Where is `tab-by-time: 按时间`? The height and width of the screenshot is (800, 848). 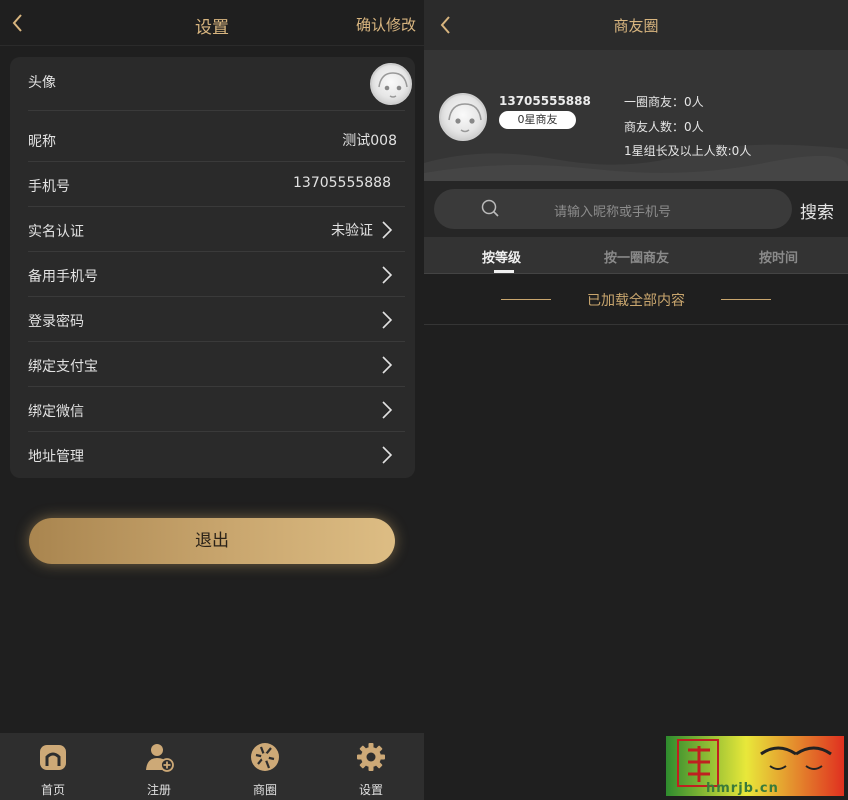 tab-by-time: 按时间 is located at coordinates (778, 256).